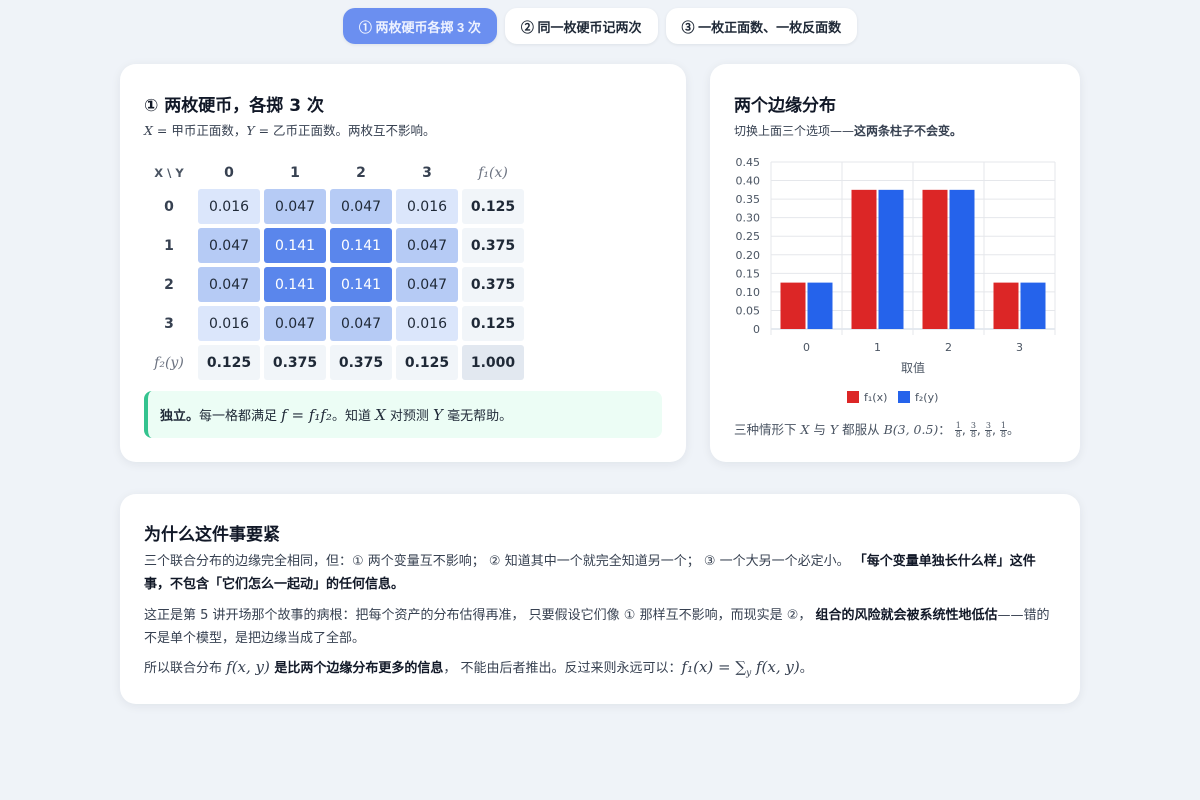  I want to click on table-row: 3 0.016 0.047 0.047 0.016 0.125, so click(334, 323).